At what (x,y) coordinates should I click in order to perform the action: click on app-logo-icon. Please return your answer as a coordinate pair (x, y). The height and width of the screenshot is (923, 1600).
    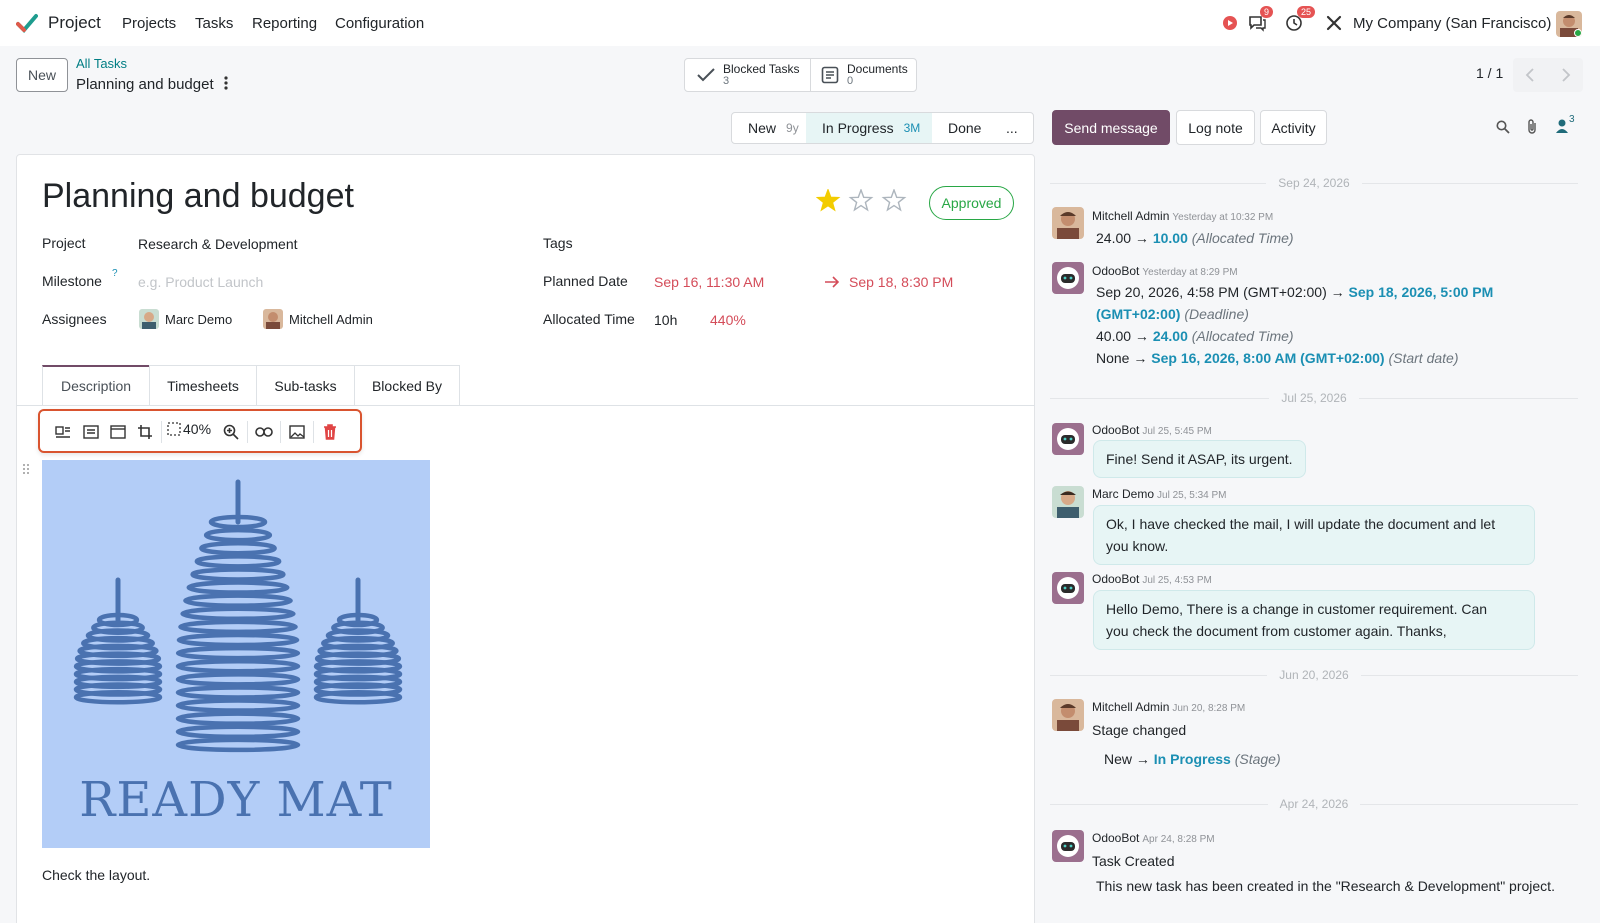
    Looking at the image, I should click on (27, 23).